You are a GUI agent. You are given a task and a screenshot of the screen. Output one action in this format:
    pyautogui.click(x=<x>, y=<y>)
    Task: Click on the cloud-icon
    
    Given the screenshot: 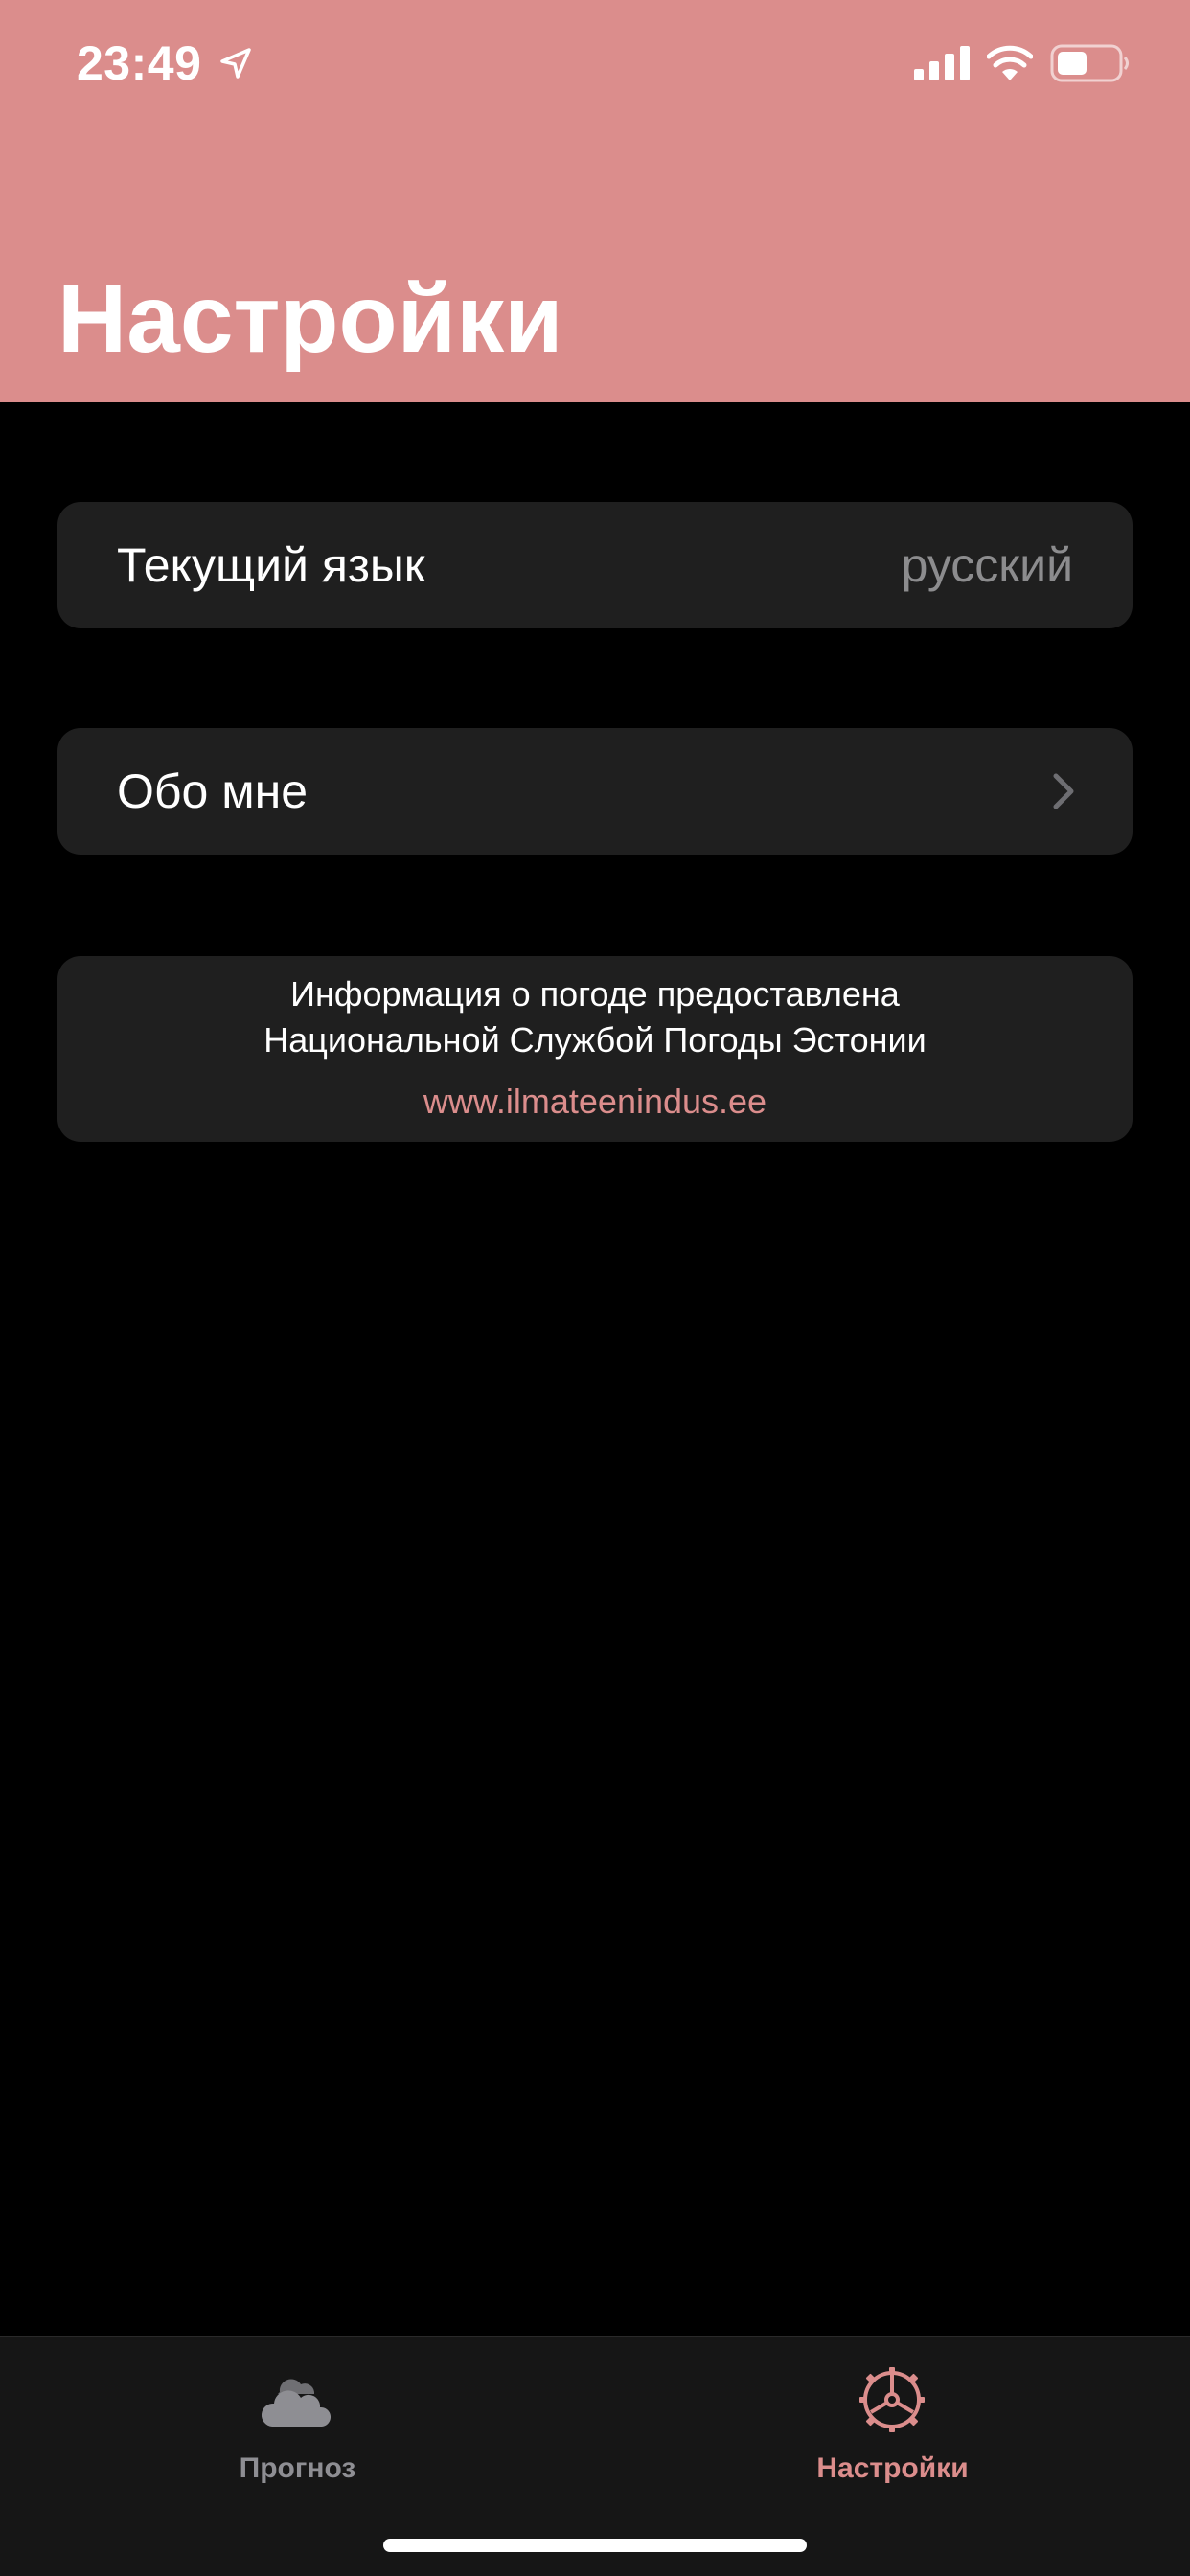 What is the action you would take?
    pyautogui.click(x=296, y=2403)
    